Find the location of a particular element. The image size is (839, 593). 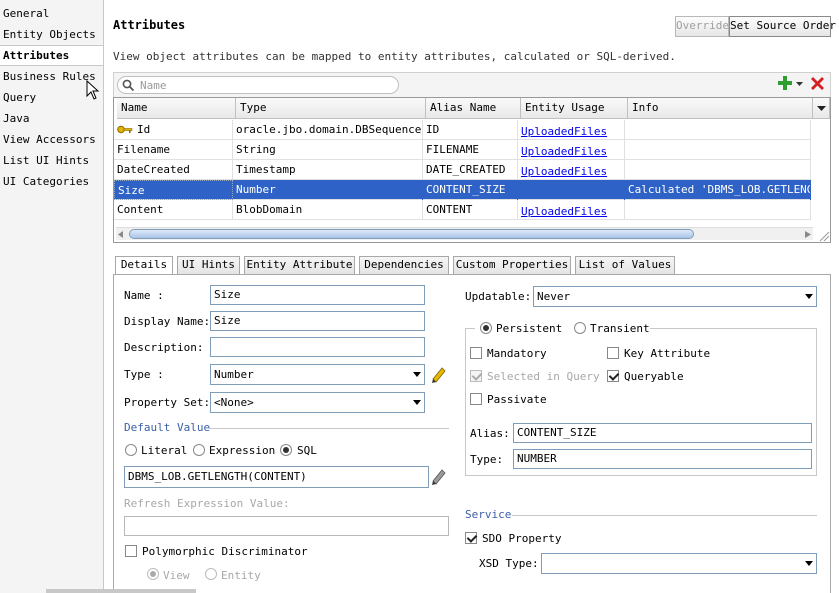

key-icon is located at coordinates (125, 129).